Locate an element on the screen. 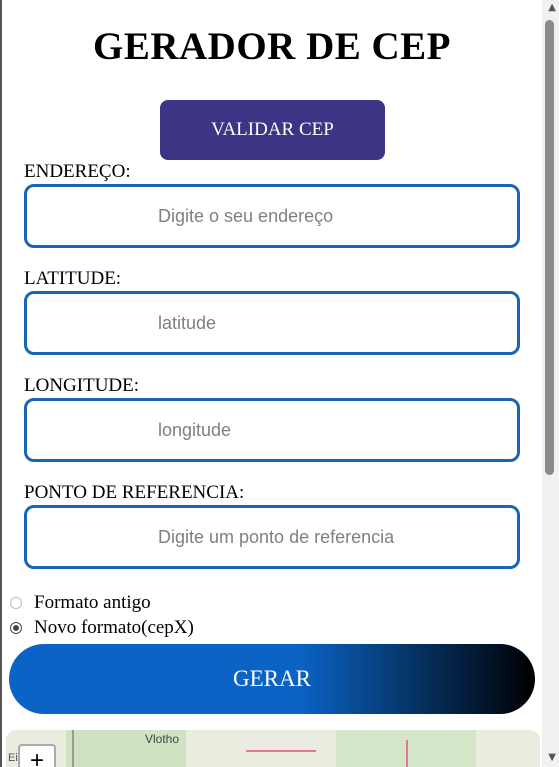  triangle-down-icon: ▼ is located at coordinates (552, 757).